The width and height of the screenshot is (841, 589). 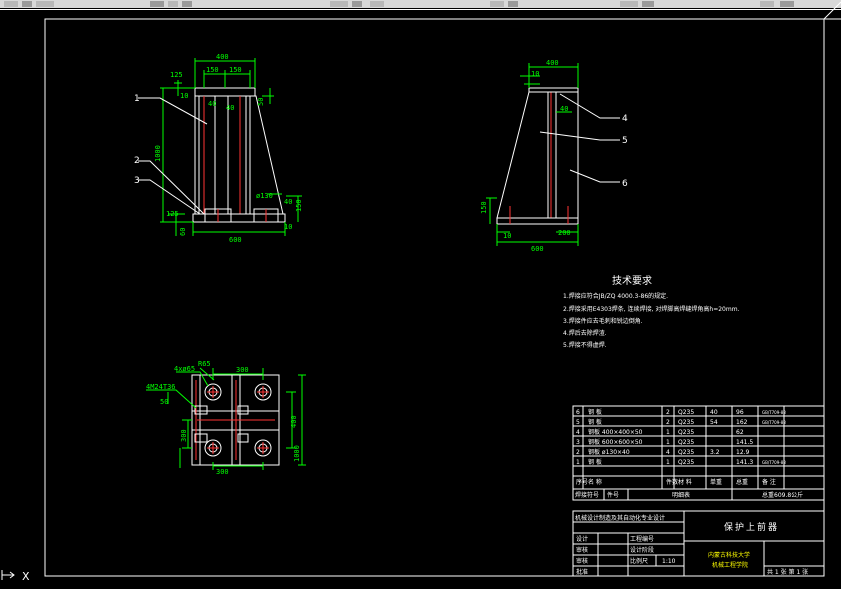 I want to click on dim-125: 125, so click(x=176, y=75).